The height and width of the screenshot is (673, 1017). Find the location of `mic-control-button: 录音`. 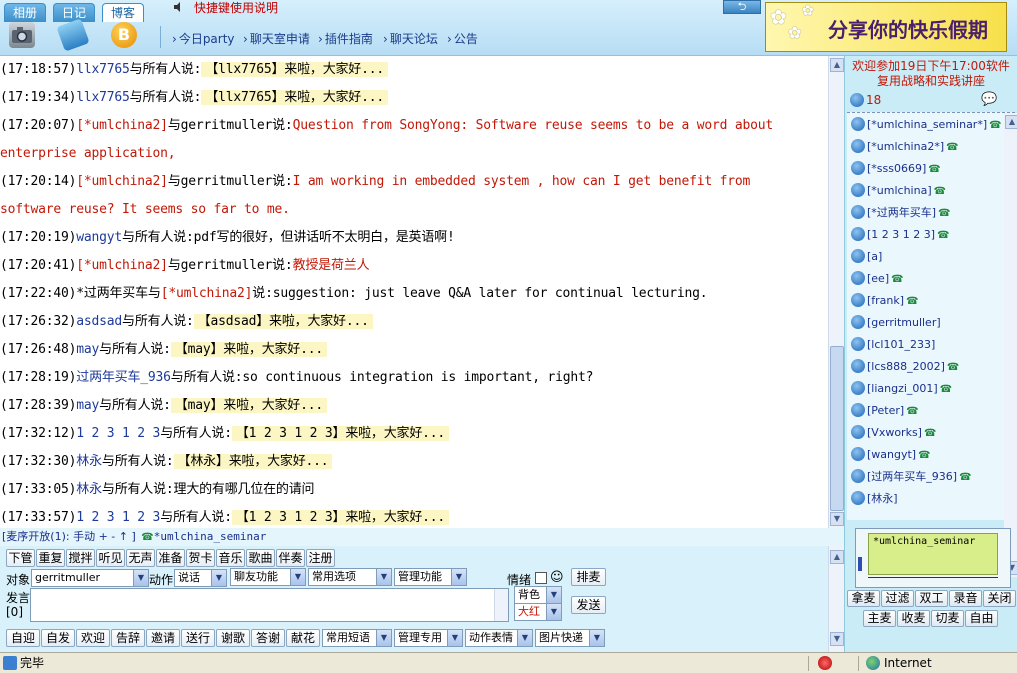

mic-control-button: 录音 is located at coordinates (965, 598).